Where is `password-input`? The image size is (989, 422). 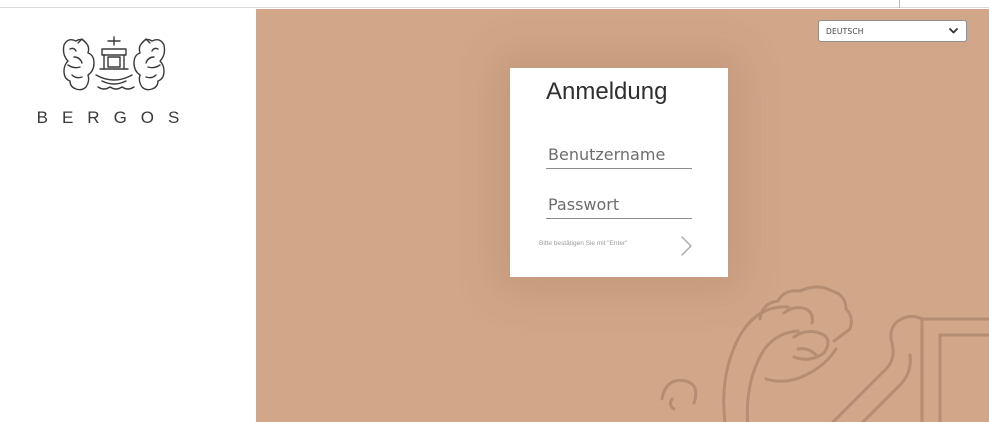
password-input is located at coordinates (619, 205).